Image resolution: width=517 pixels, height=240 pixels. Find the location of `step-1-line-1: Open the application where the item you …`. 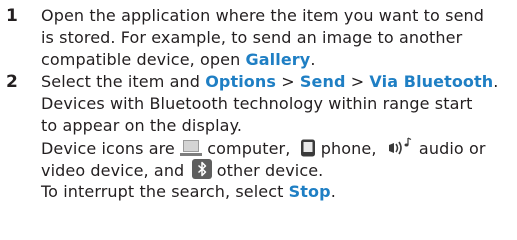

step-1-line-1: Open the application where the item you … is located at coordinates (263, 15).